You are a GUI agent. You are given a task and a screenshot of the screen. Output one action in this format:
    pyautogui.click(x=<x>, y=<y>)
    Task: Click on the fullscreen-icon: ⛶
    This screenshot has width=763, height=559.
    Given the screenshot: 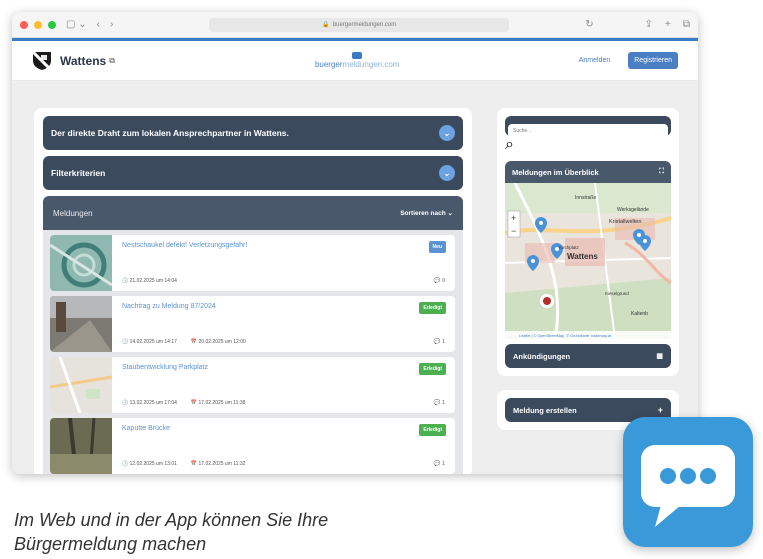 What is the action you would take?
    pyautogui.click(x=661, y=172)
    